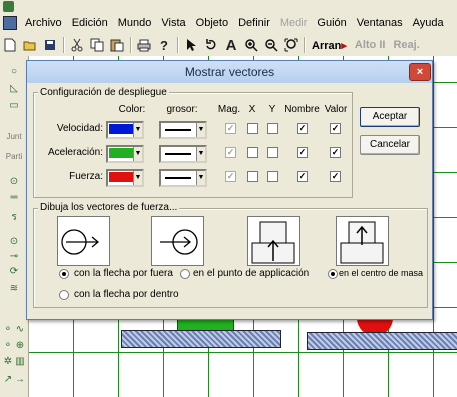 The width and height of the screenshot is (457, 397). I want to click on pointer-icon, so click(191, 45).